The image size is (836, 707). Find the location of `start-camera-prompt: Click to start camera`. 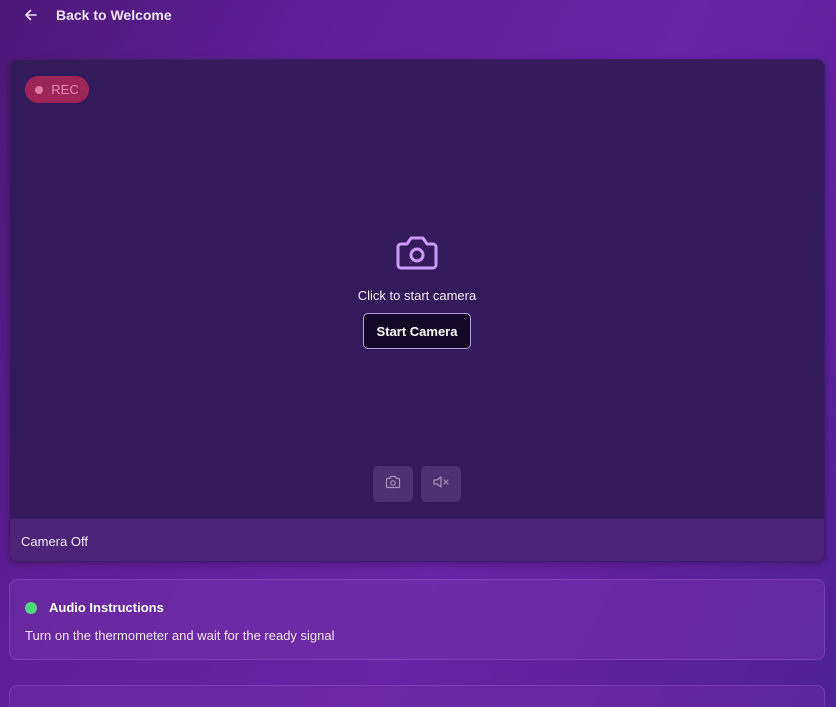

start-camera-prompt: Click to start camera is located at coordinates (417, 295).